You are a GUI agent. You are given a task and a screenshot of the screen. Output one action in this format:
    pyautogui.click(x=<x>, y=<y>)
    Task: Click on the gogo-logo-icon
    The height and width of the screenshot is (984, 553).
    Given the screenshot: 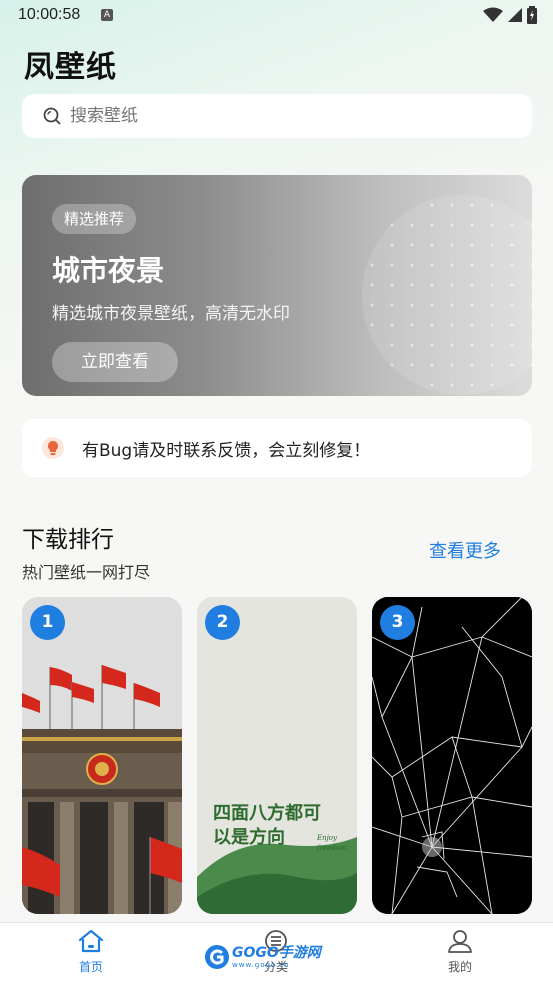 What is the action you would take?
    pyautogui.click(x=217, y=957)
    